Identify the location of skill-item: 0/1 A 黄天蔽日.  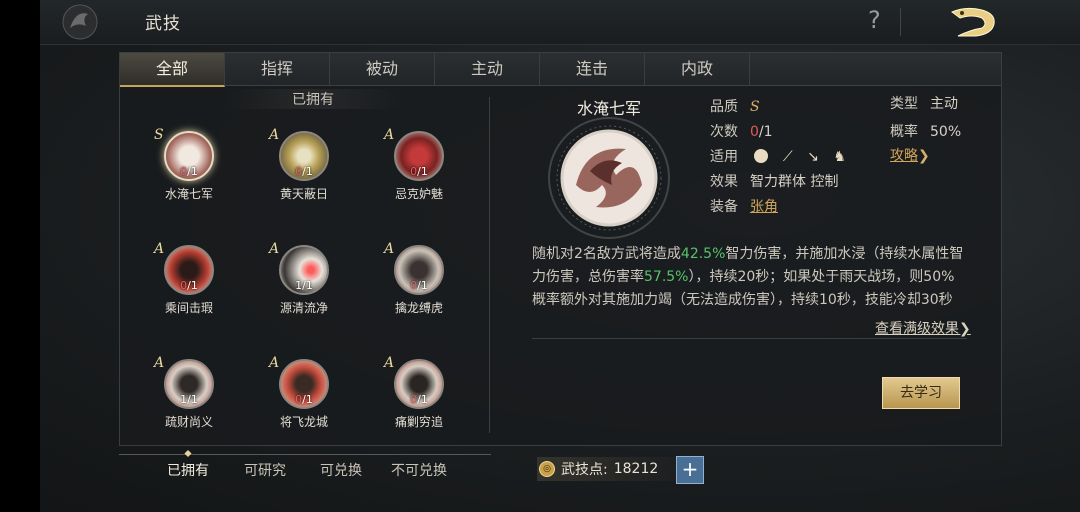
(304, 164).